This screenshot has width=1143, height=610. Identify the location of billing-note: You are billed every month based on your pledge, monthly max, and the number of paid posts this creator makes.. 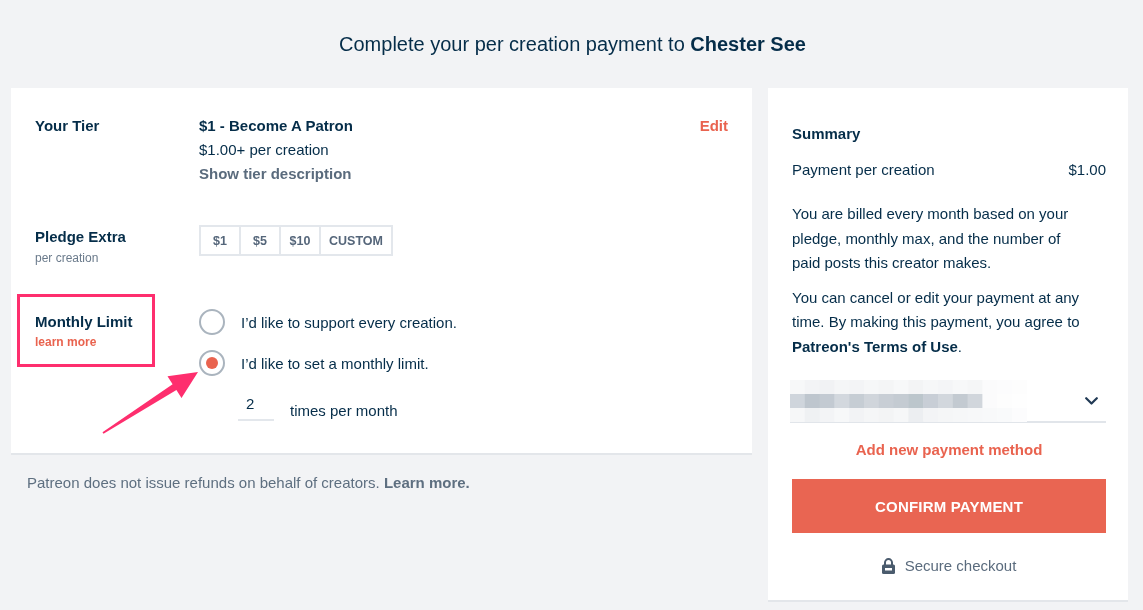
(931, 238).